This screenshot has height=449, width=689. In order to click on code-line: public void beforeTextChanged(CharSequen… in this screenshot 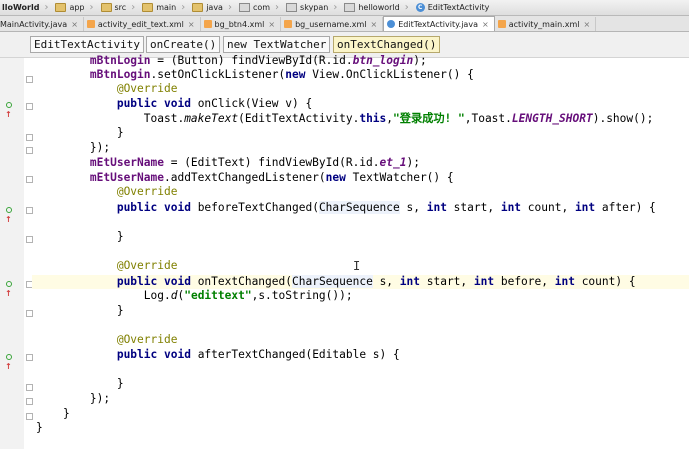, I will do `click(386, 207)`.